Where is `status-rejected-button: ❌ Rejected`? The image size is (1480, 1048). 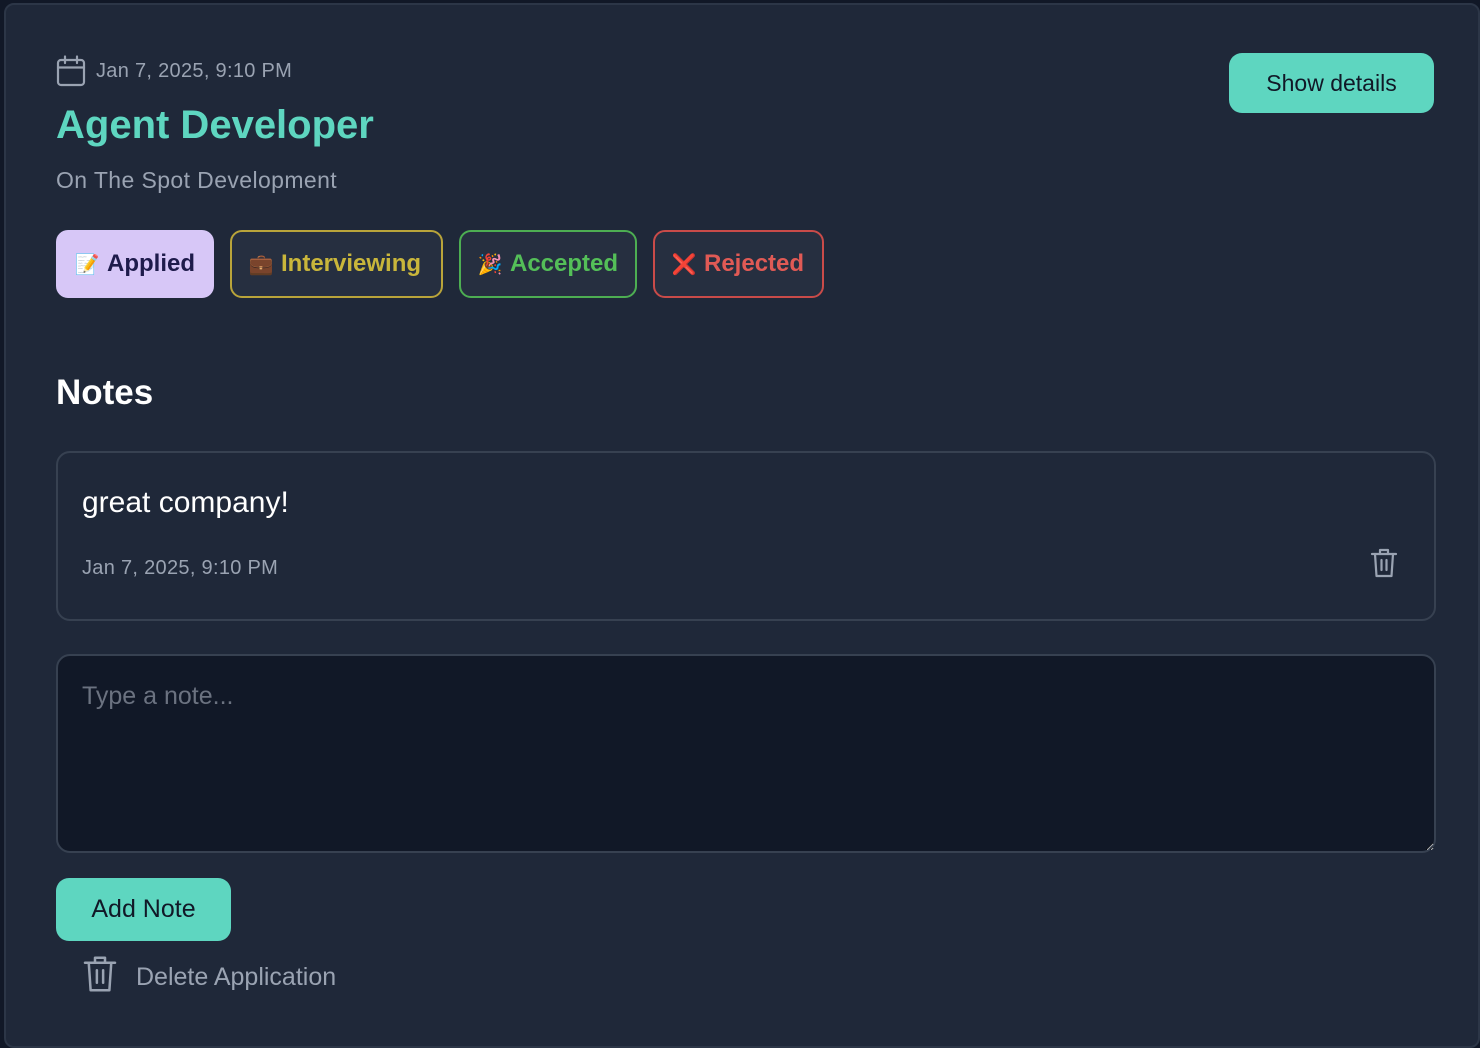
status-rejected-button: ❌ Rejected is located at coordinates (738, 264).